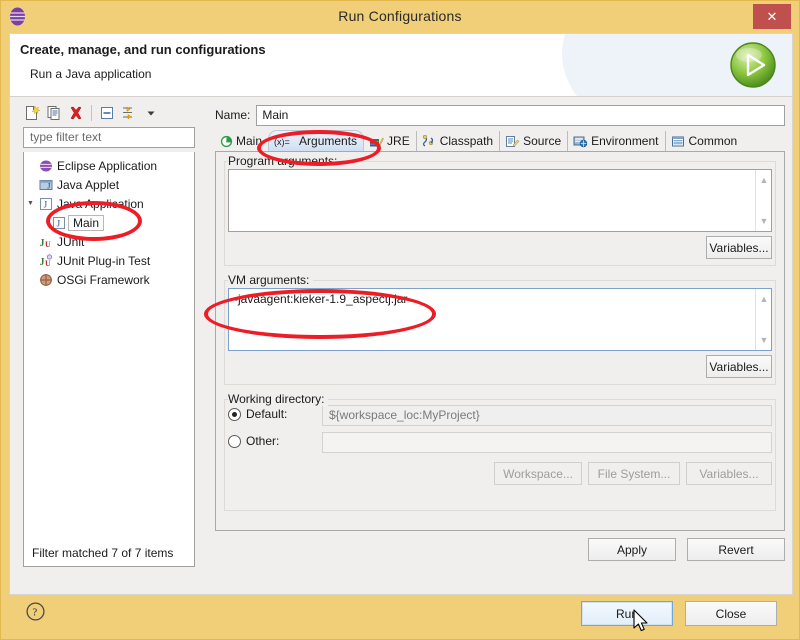  What do you see at coordinates (542, 141) in the screenshot?
I see `tab-label: Source` at bounding box center [542, 141].